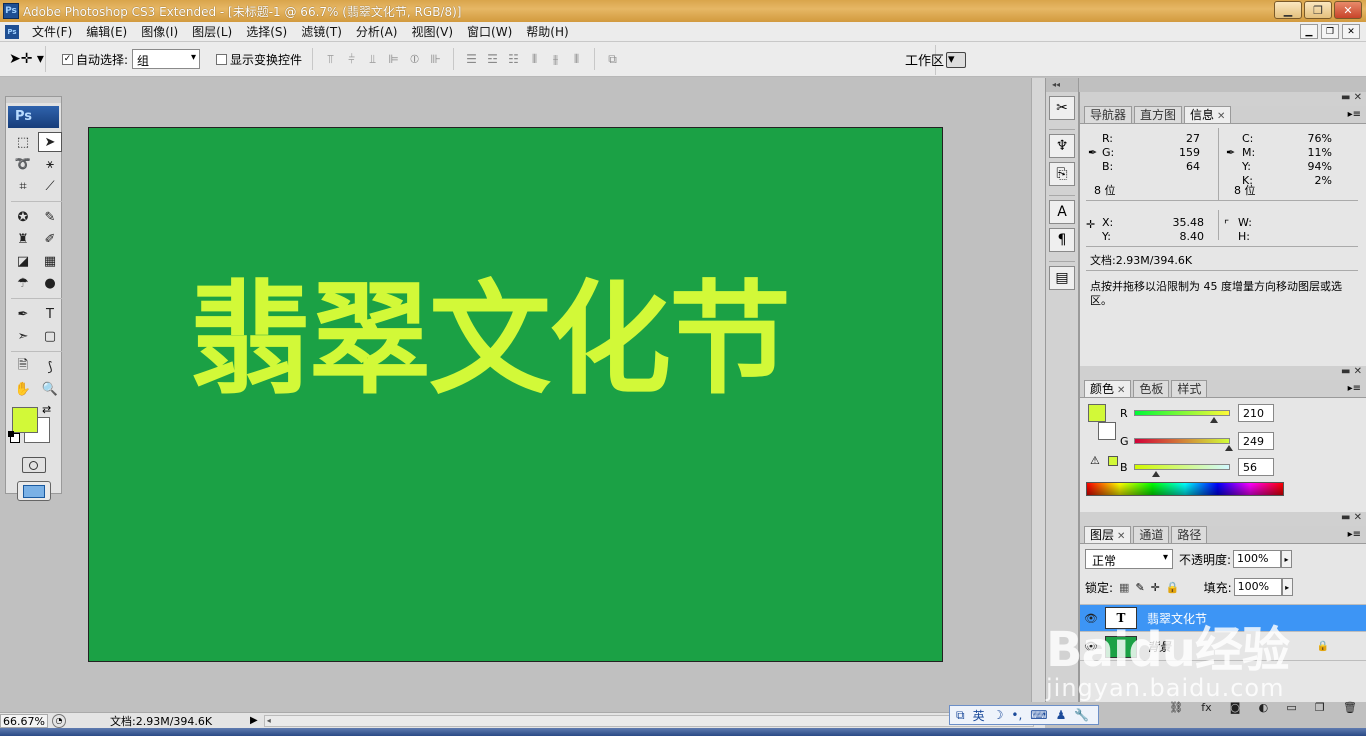 This screenshot has width=1366, height=736. What do you see at coordinates (1159, 646) in the screenshot?
I see `layer-name: 背景` at bounding box center [1159, 646].